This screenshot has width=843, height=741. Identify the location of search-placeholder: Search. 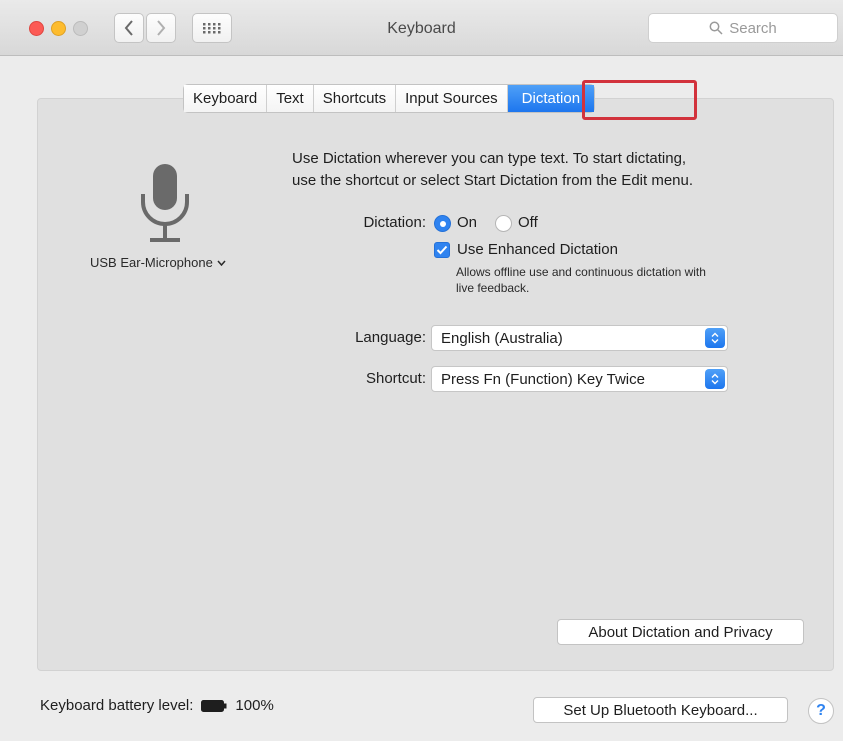
(753, 28).